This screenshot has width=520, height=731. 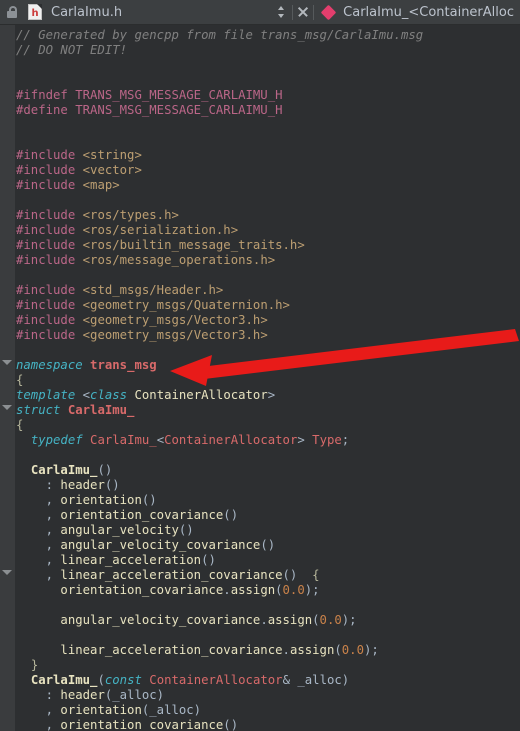 What do you see at coordinates (149, 110) in the screenshot?
I see `code-token: #define TRANS_MSG_MESSAGE_CARLAIMU_H` at bounding box center [149, 110].